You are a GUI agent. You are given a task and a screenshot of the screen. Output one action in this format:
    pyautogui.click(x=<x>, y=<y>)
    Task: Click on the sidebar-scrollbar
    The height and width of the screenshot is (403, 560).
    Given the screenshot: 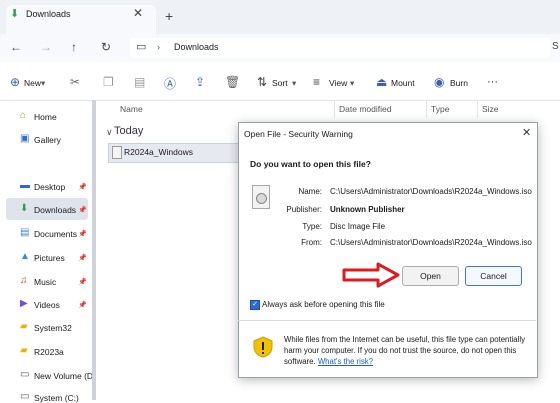 What is the action you would take?
    pyautogui.click(x=94, y=250)
    